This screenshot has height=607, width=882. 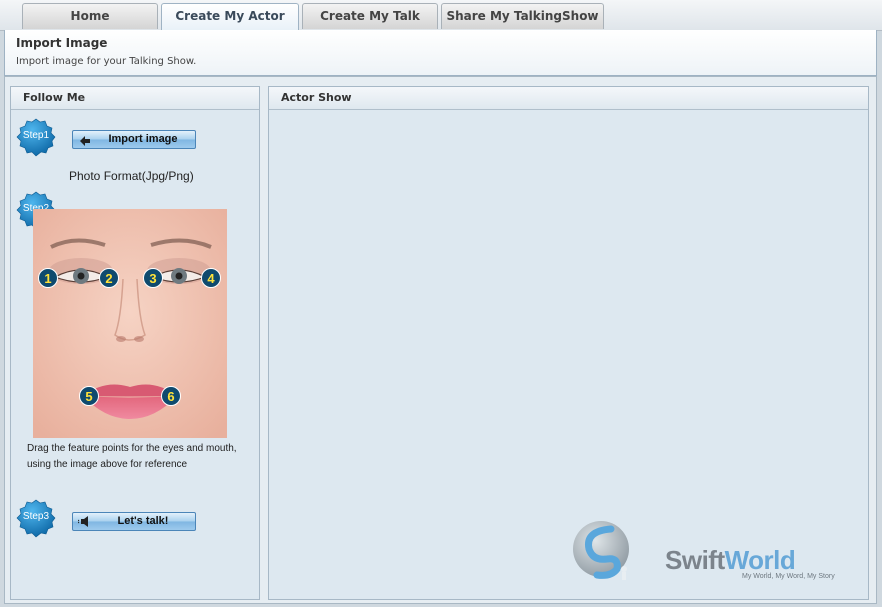 I want to click on brand-name-part1: Swift, so click(x=695, y=560).